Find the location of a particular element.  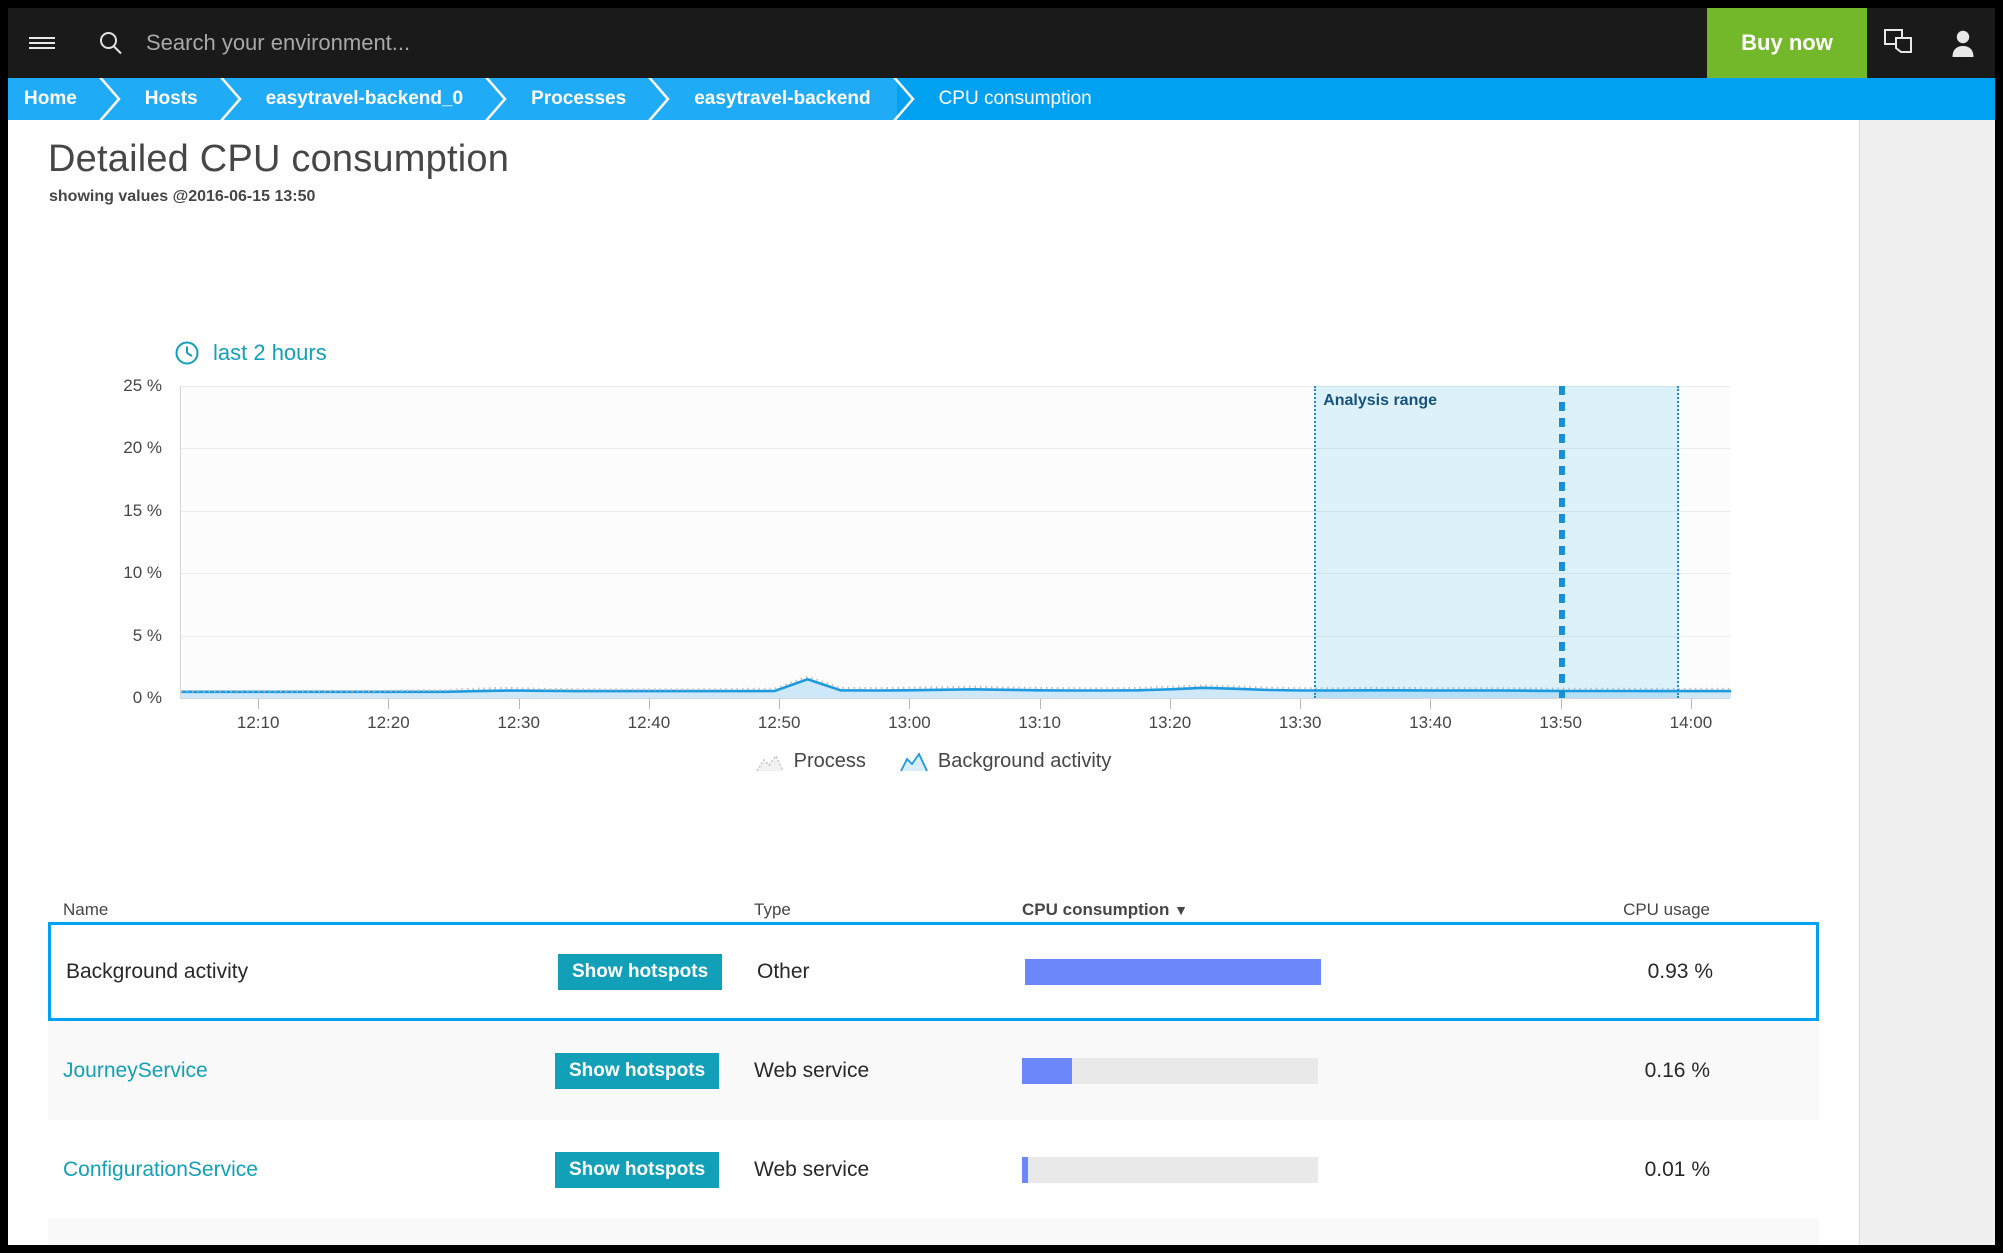

row-name-link: ConfigurationService is located at coordinates (309, 1170).